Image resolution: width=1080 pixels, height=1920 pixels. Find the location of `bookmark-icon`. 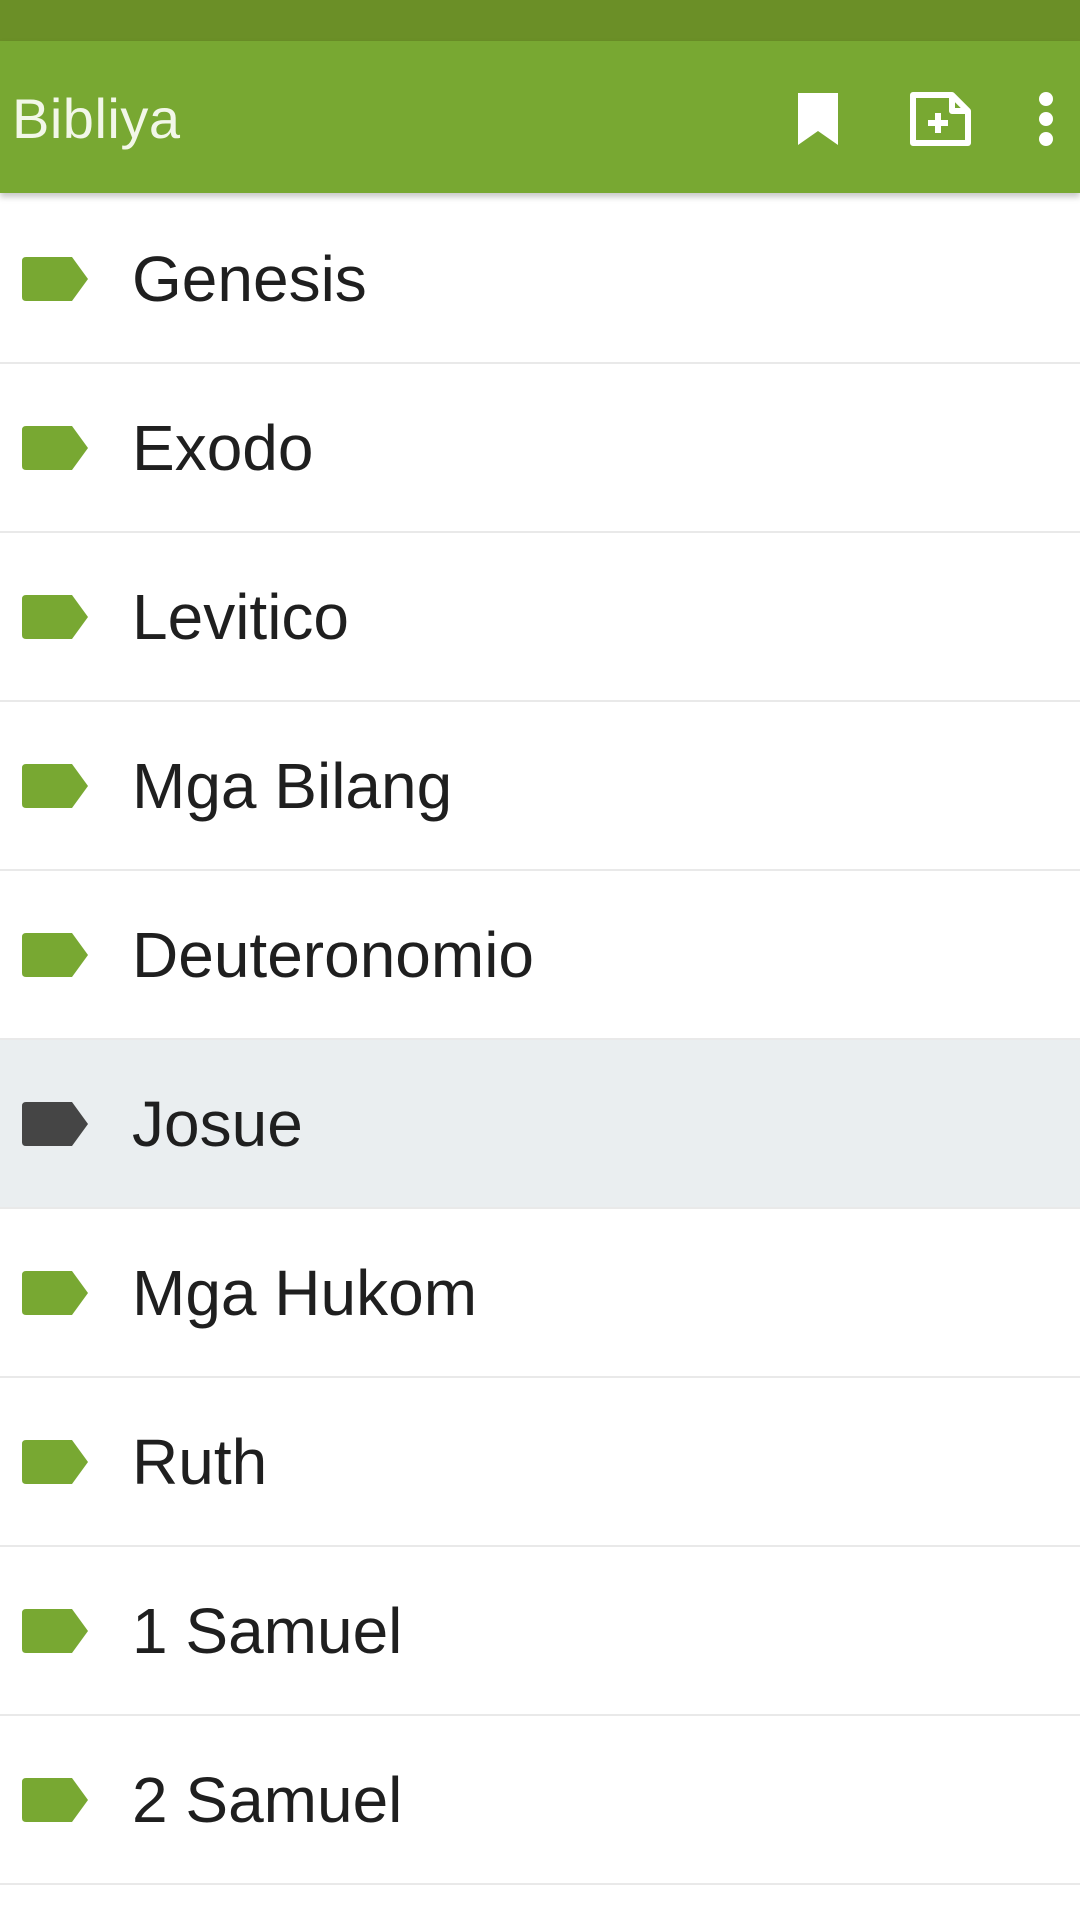

bookmark-icon is located at coordinates (818, 119).